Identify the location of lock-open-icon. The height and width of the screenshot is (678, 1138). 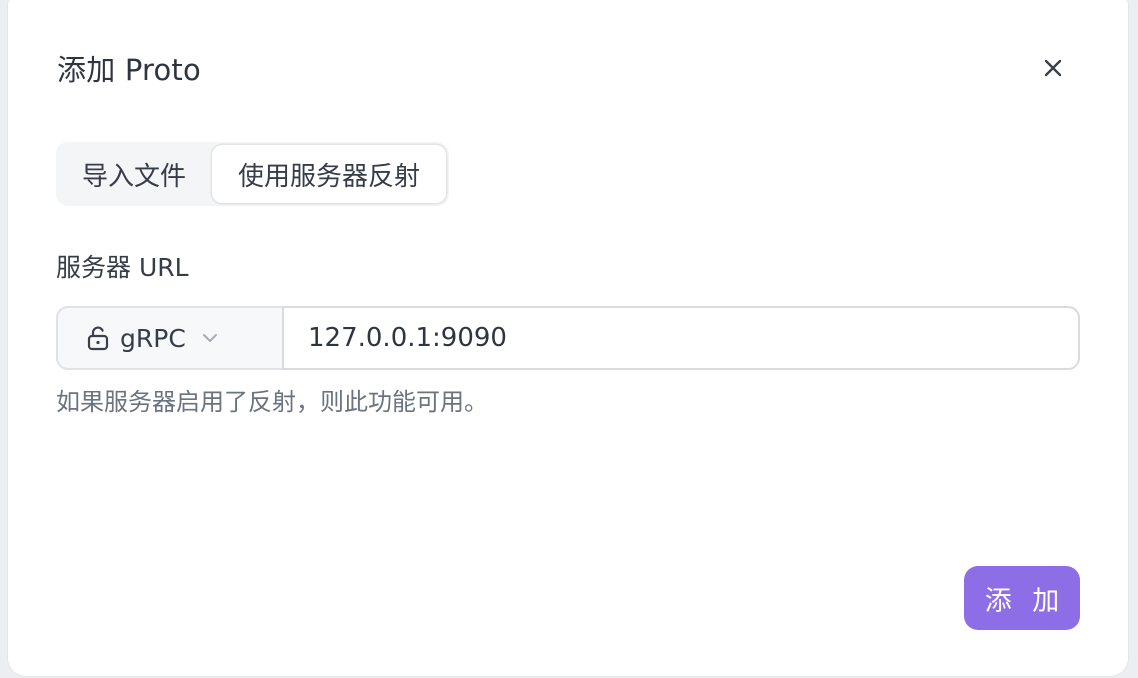
(98, 338).